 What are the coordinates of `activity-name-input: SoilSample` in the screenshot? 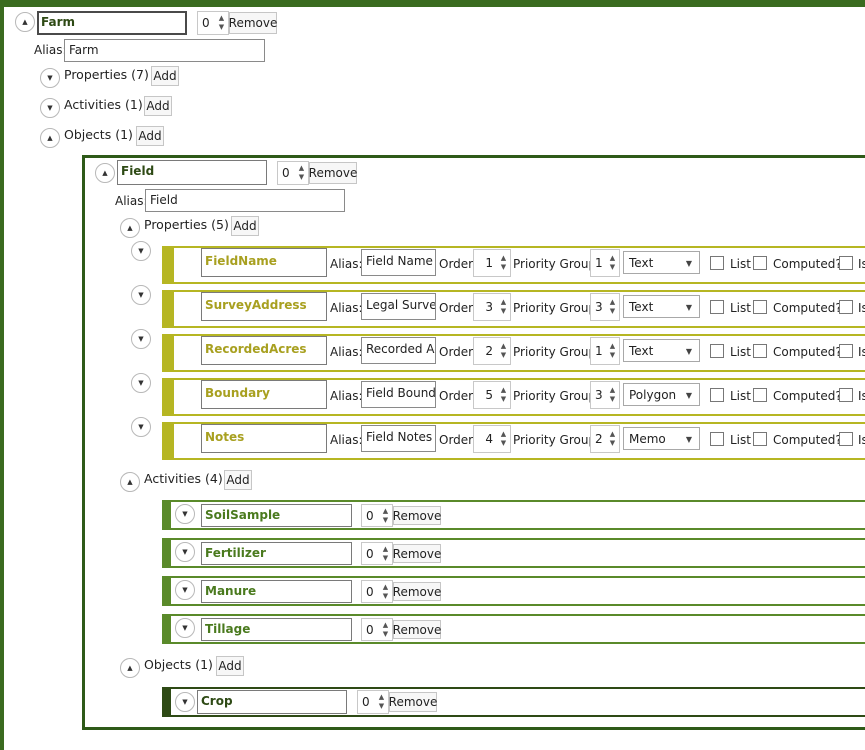 It's located at (276, 515).